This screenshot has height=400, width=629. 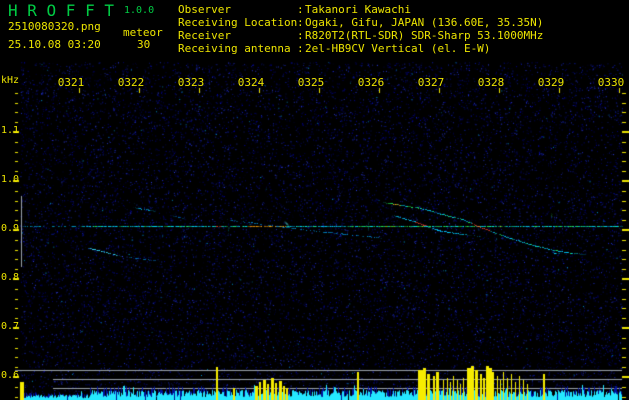 I want to click on time-label: 0328, so click(x=491, y=82).